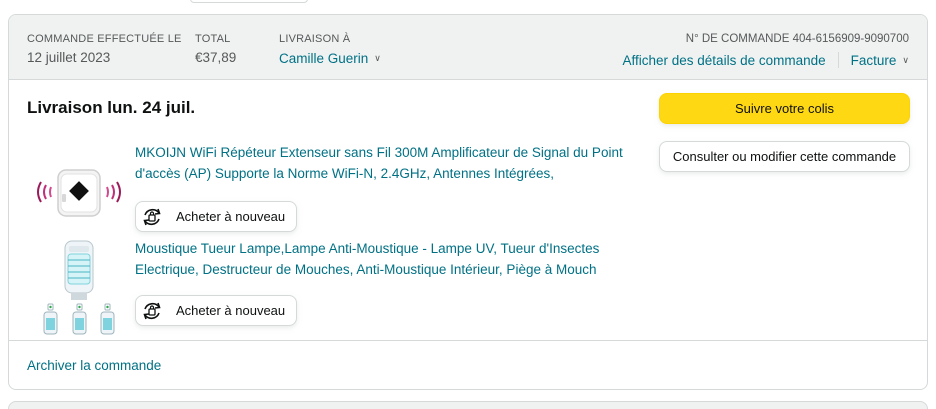  What do you see at coordinates (784, 156) in the screenshot?
I see `view-edit-order-button: Consulter ou modifier cette commande` at bounding box center [784, 156].